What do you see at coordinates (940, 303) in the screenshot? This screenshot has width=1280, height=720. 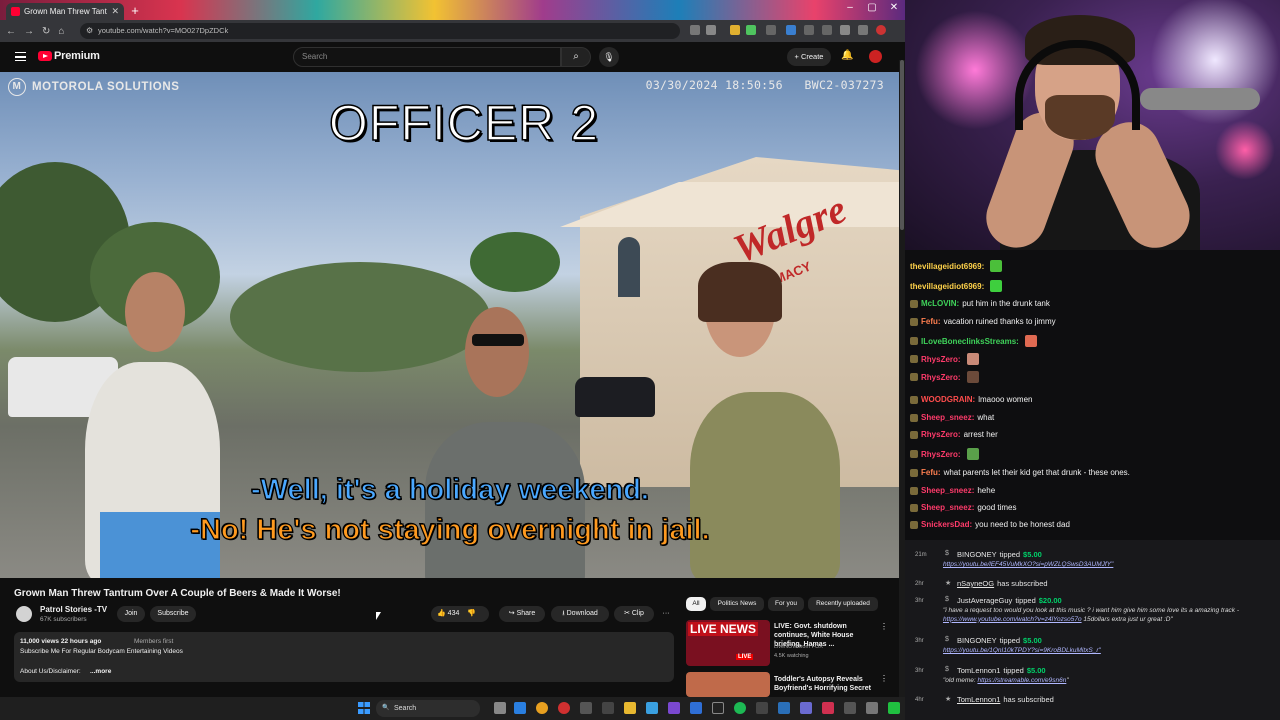 I see `chat-username: McLOVIN:` at bounding box center [940, 303].